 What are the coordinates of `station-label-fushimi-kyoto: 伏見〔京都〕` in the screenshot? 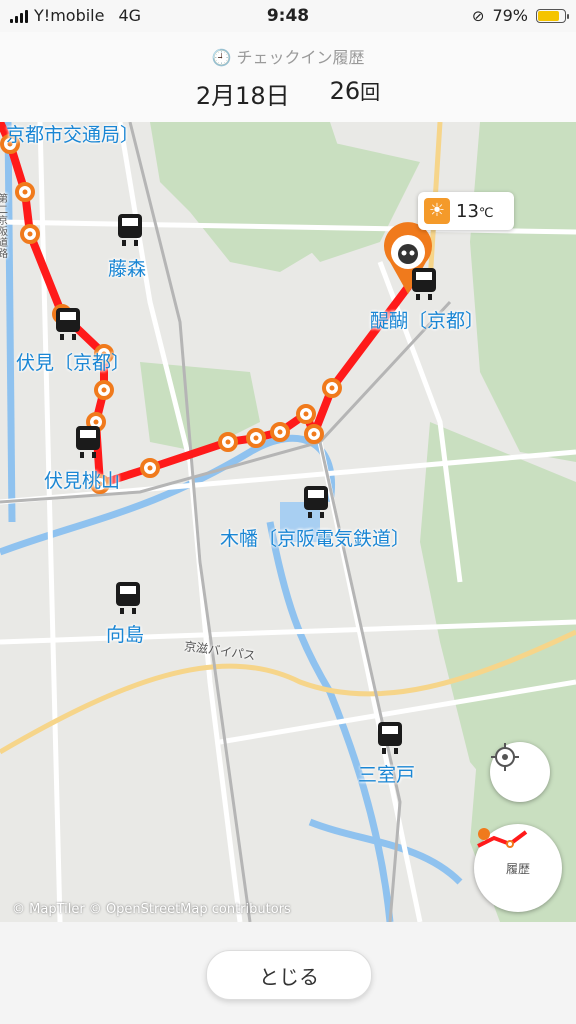 It's located at (73, 361).